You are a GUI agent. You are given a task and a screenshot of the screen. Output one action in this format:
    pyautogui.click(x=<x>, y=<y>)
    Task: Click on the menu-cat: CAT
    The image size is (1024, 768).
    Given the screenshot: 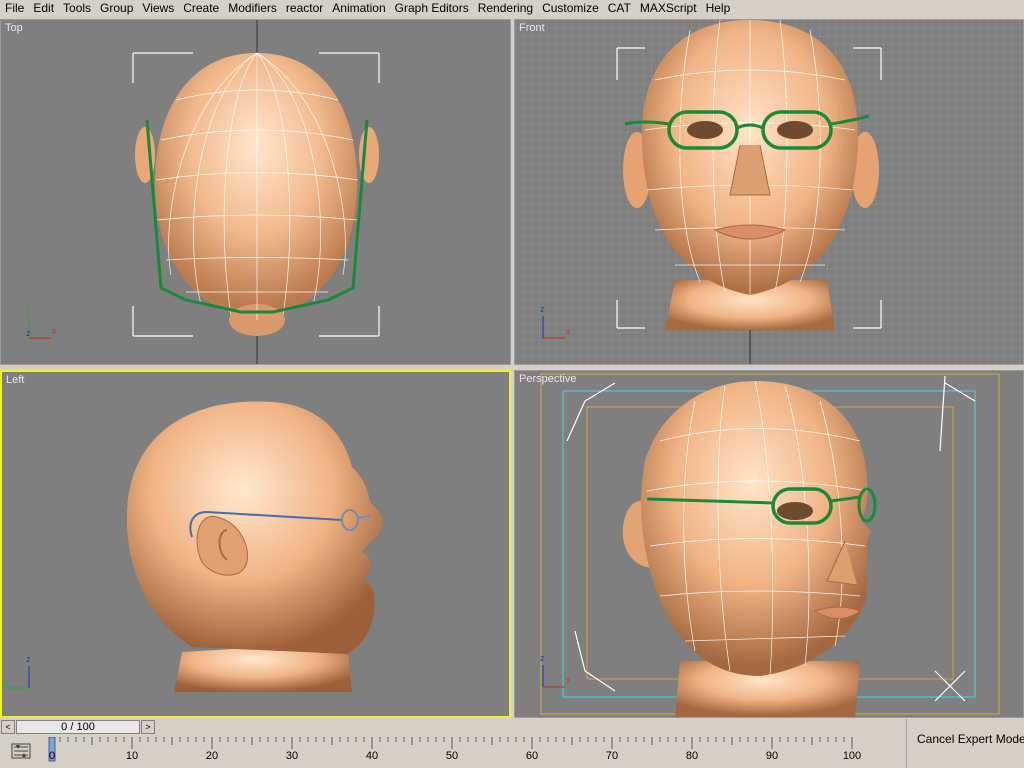 What is the action you would take?
    pyautogui.click(x=620, y=8)
    